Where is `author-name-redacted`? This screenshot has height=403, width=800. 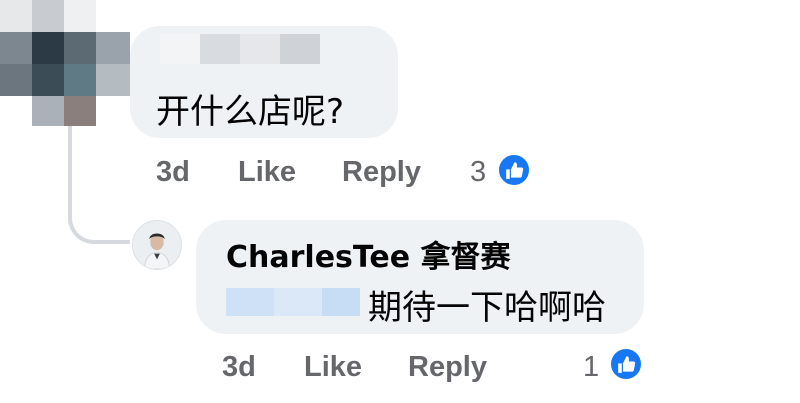 author-name-redacted is located at coordinates (180, 49).